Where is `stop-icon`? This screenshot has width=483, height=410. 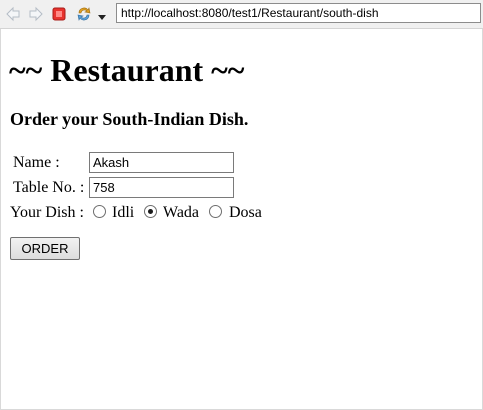
stop-icon is located at coordinates (59, 14).